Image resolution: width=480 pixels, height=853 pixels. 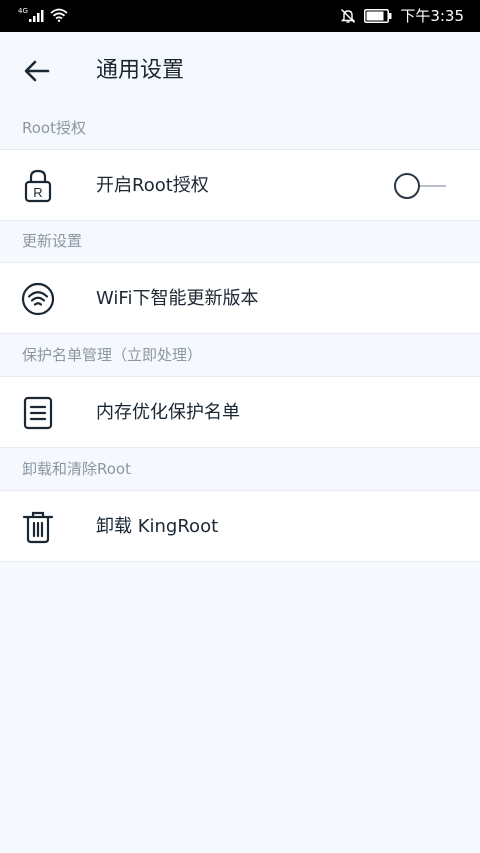 I want to click on status-bar: 4G 下午3:35, so click(x=240, y=16).